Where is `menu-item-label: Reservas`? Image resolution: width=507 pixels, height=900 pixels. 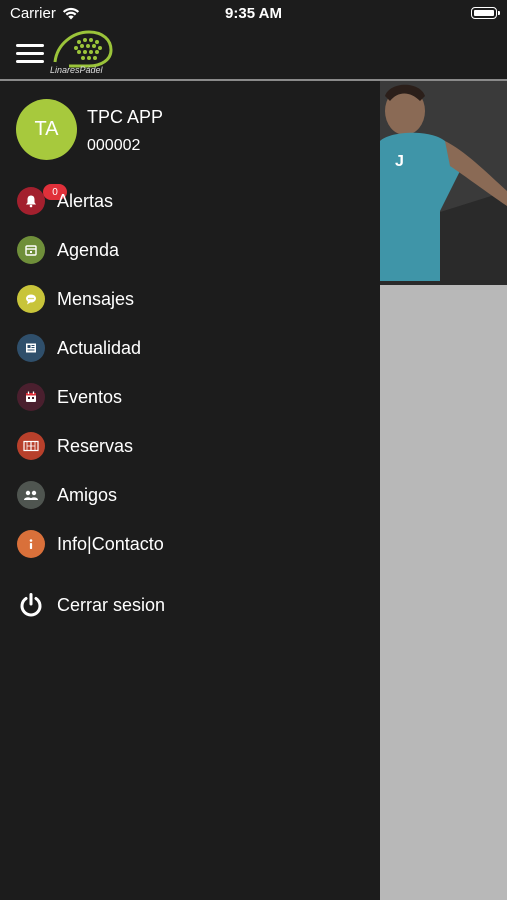
menu-item-label: Reservas is located at coordinates (95, 445).